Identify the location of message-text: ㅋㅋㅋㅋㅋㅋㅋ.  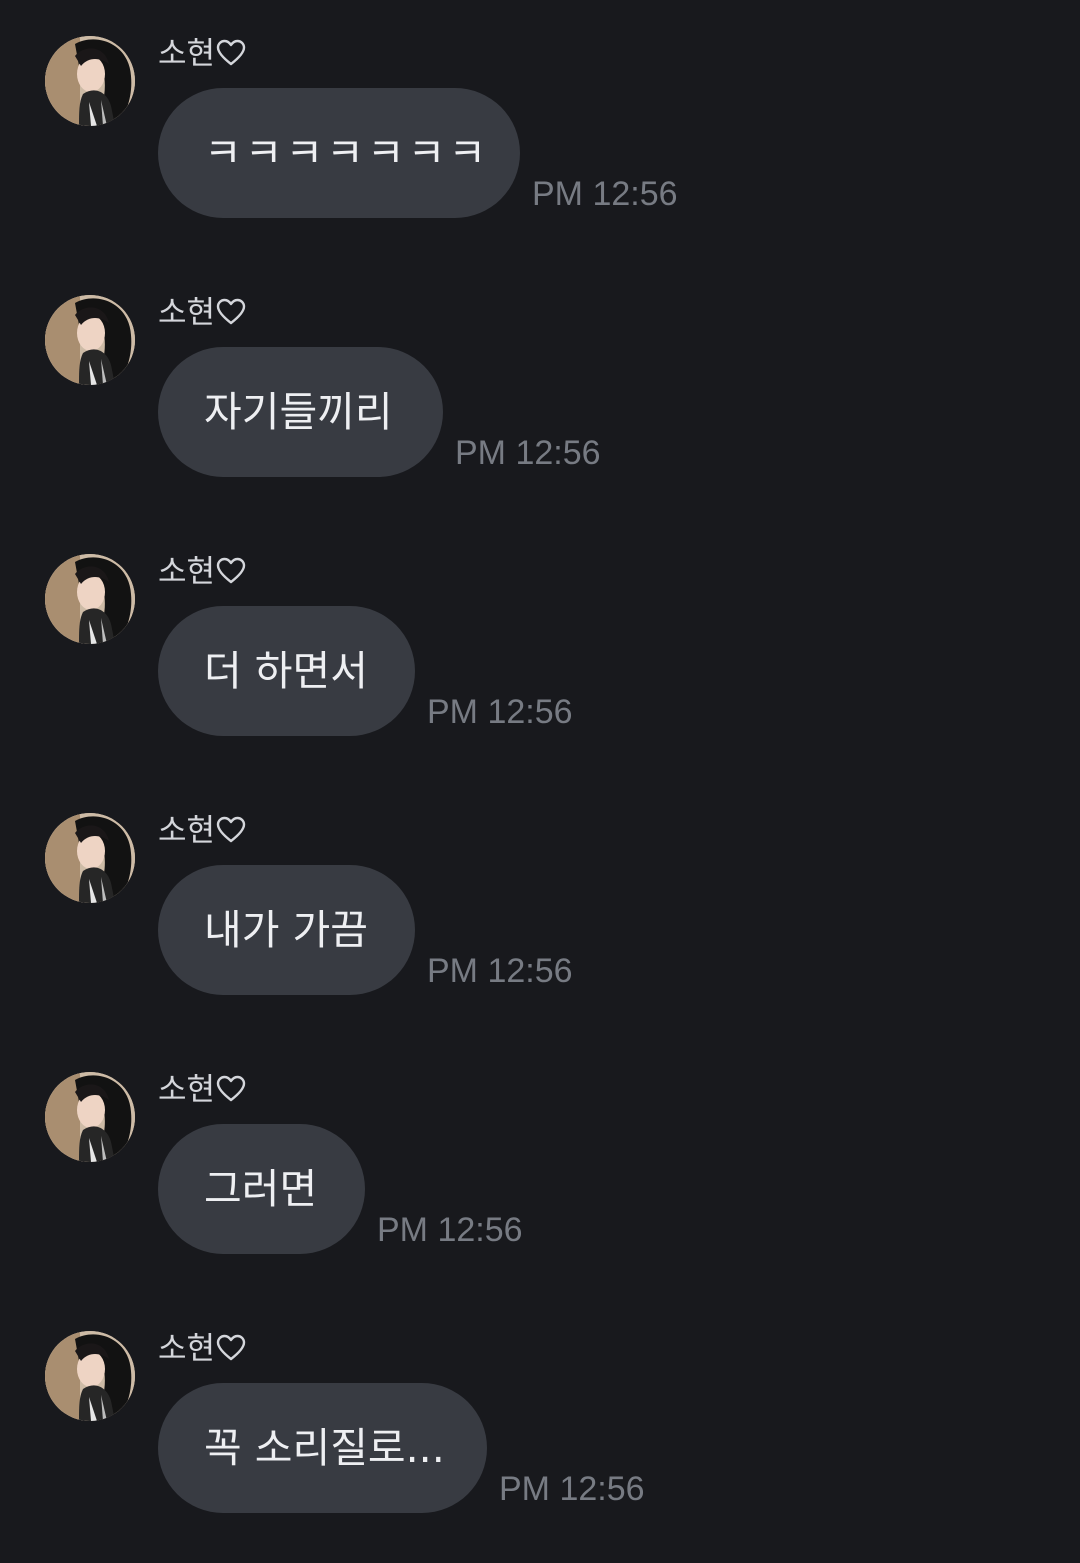
(347, 153).